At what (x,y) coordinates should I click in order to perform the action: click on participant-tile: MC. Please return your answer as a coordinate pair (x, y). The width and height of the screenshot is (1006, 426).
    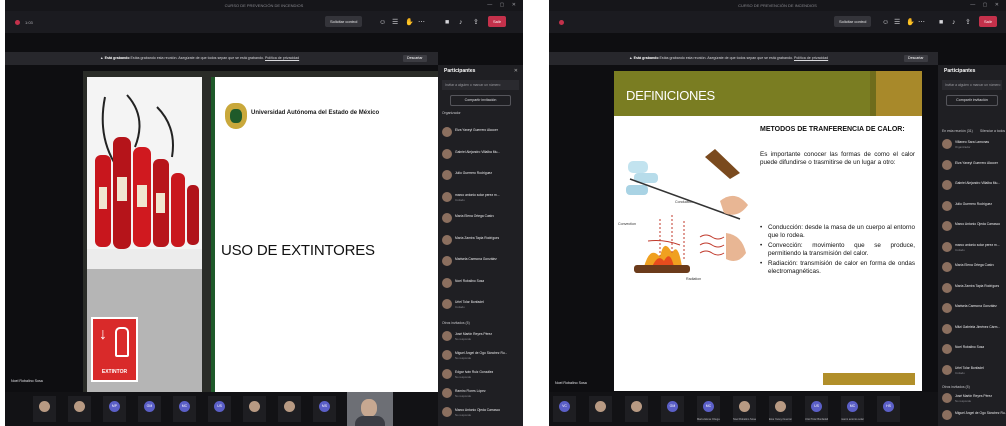
    Looking at the image, I should click on (184, 409).